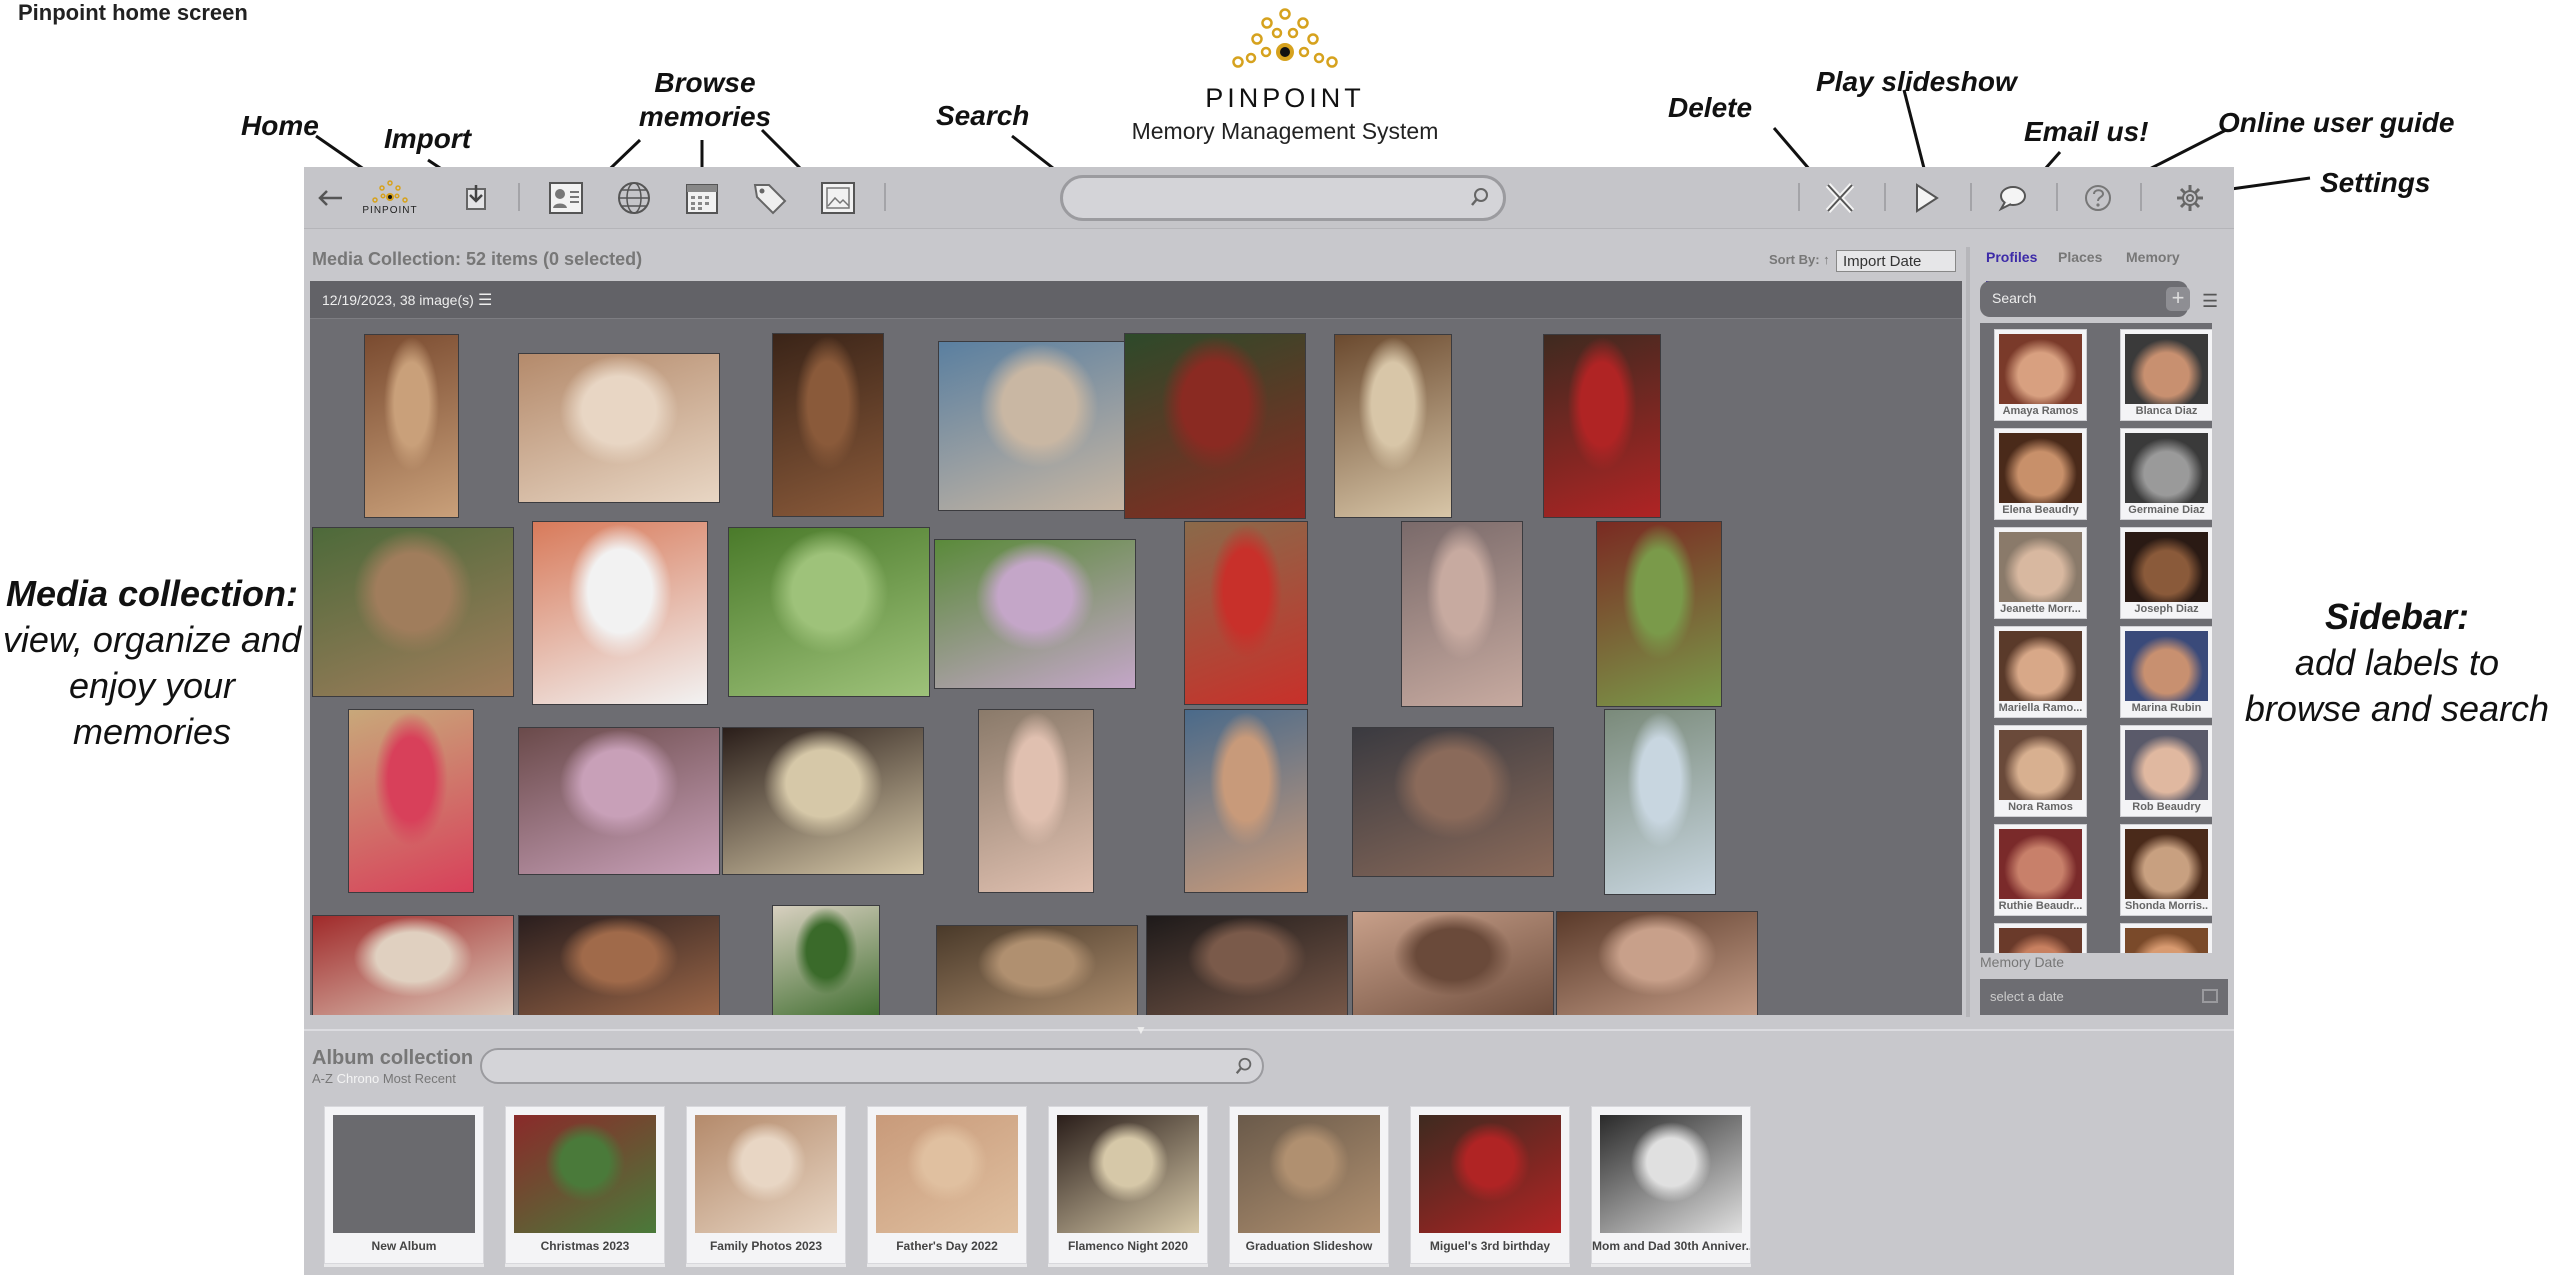  What do you see at coordinates (2027, 996) in the screenshot?
I see `date-placeholder: select a date` at bounding box center [2027, 996].